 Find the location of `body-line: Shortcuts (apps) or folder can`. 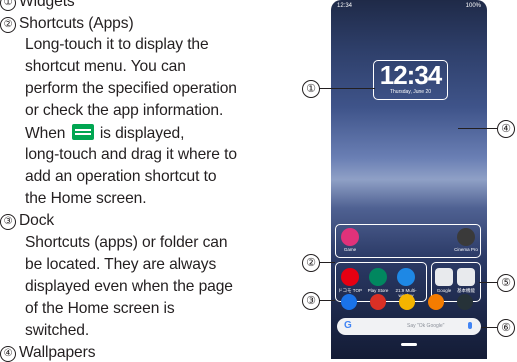

body-line: Shortcuts (apps) or folder can is located at coordinates (126, 242).